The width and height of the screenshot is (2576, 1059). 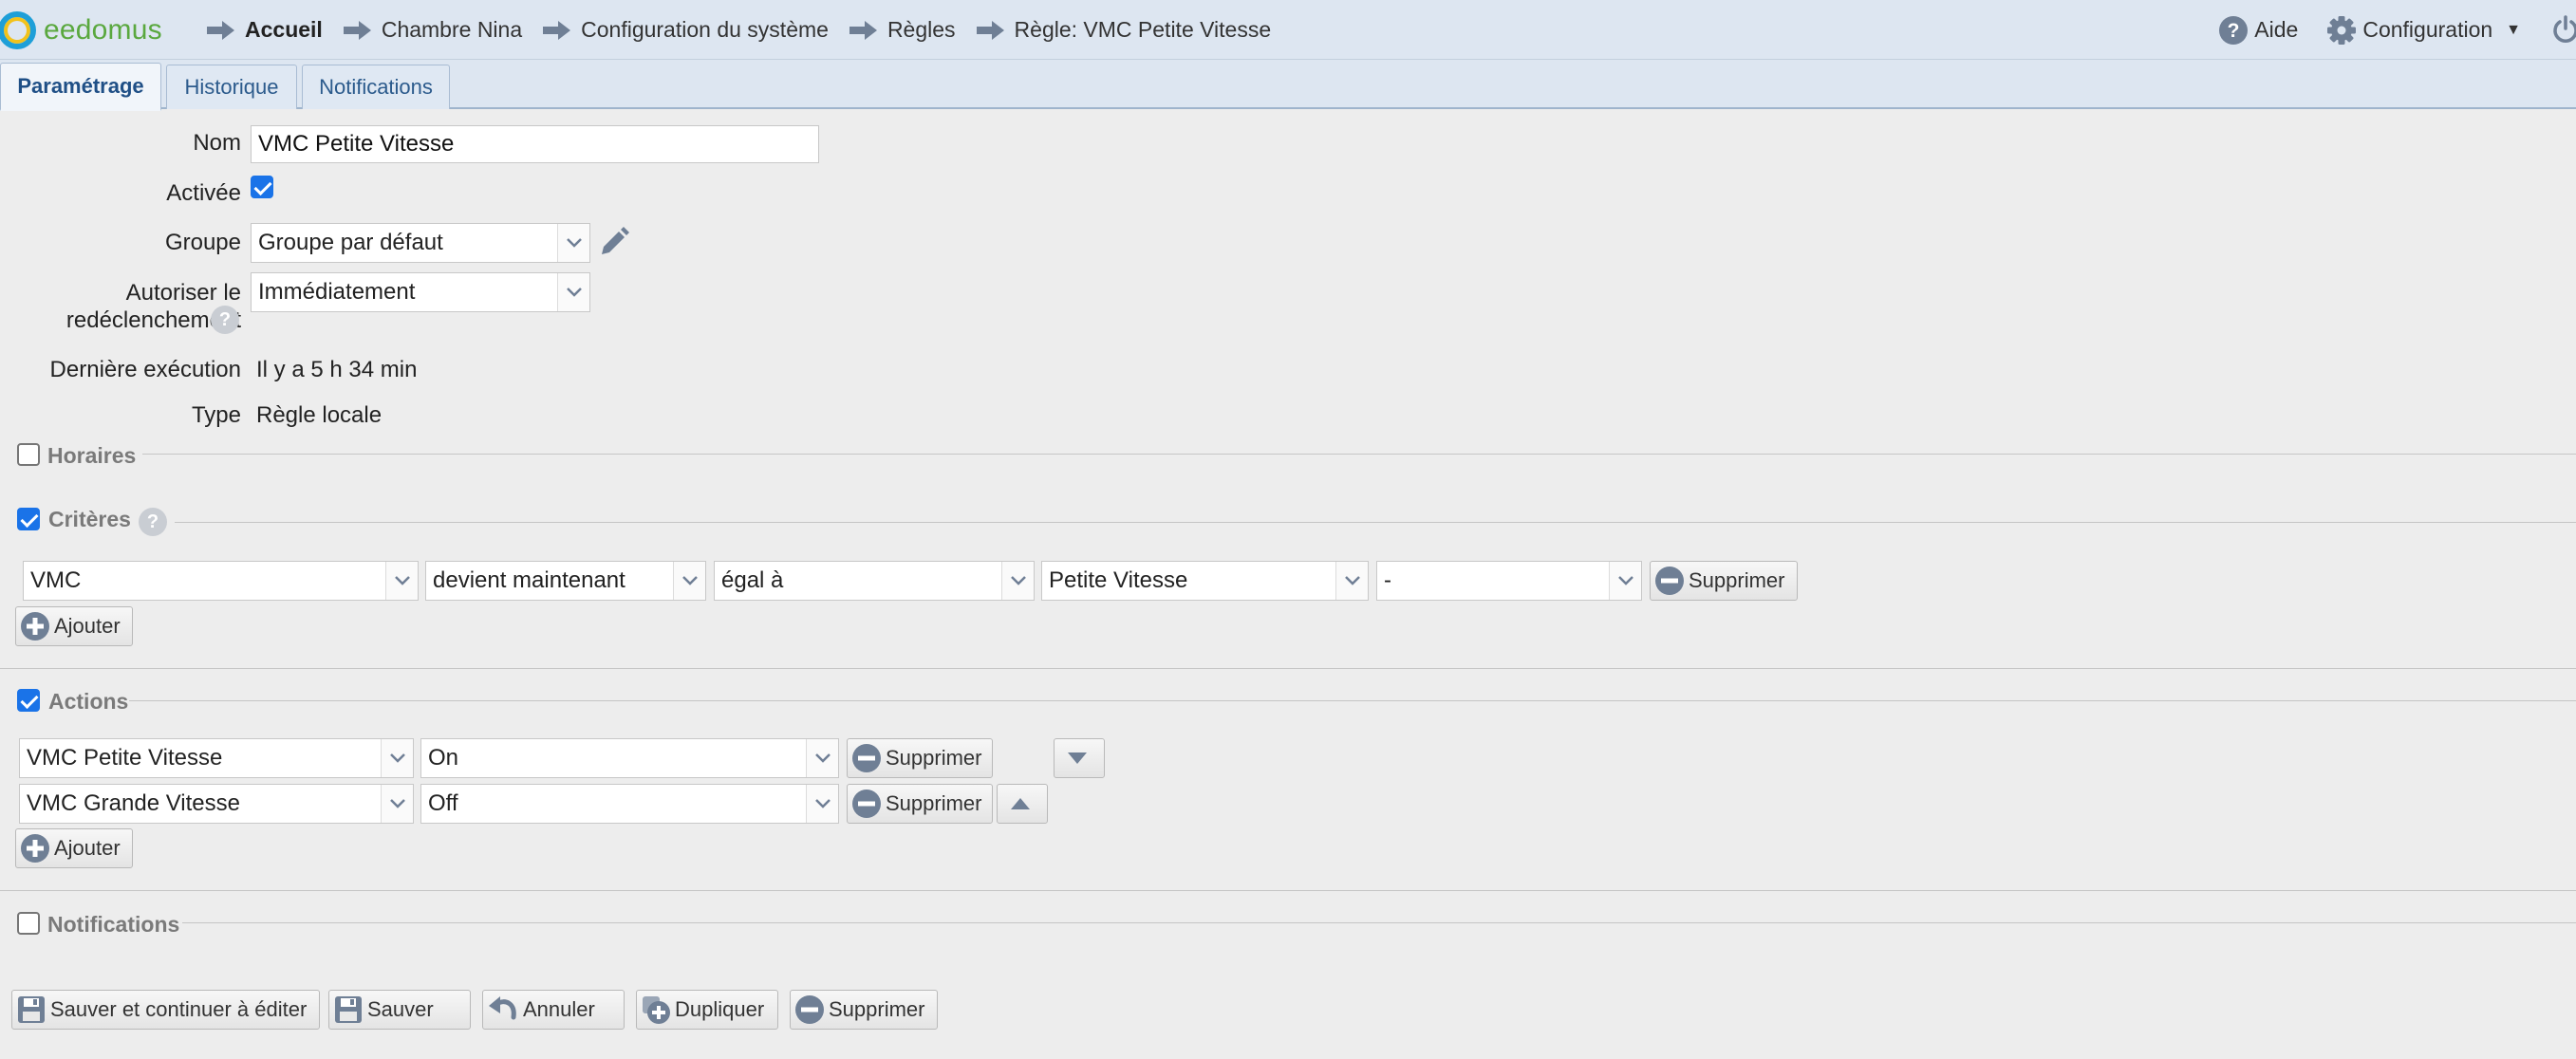 I want to click on help-label: Aide, so click(x=2277, y=29).